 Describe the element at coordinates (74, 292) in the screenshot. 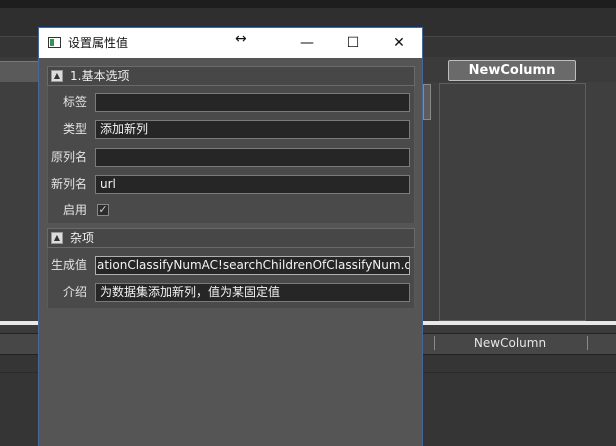

I see `description-label: 介绍` at that location.